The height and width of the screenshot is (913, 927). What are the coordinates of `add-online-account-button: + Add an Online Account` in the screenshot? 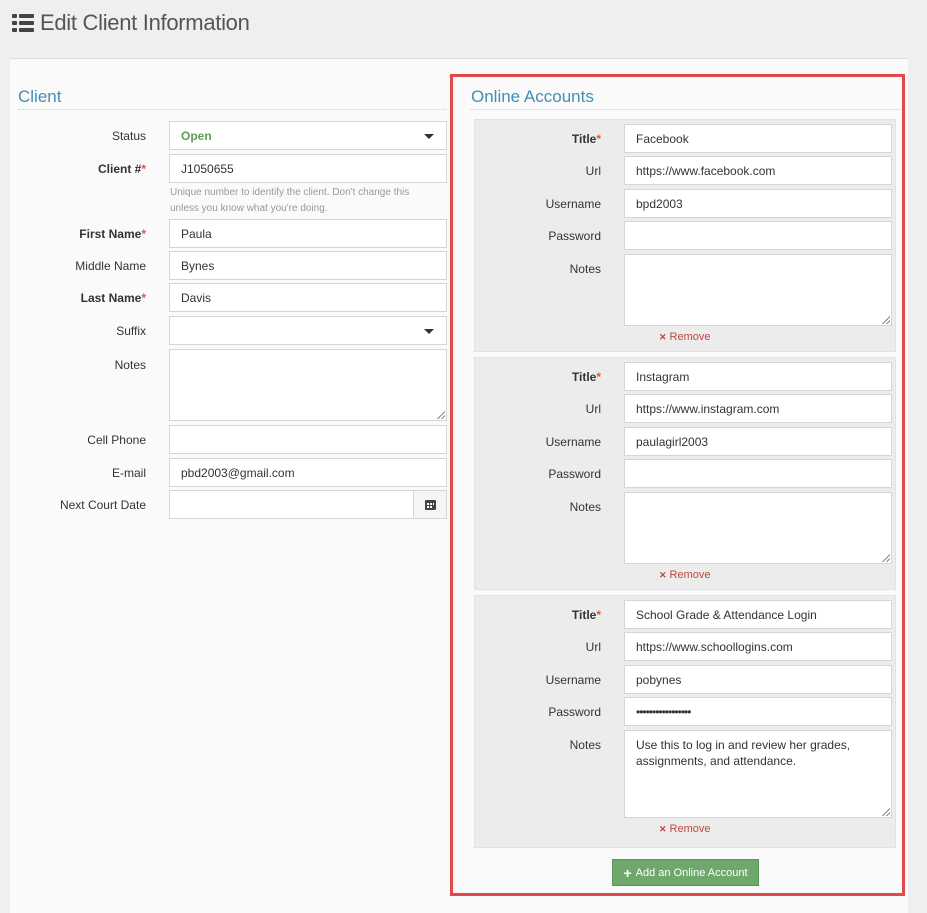 It's located at (685, 872).